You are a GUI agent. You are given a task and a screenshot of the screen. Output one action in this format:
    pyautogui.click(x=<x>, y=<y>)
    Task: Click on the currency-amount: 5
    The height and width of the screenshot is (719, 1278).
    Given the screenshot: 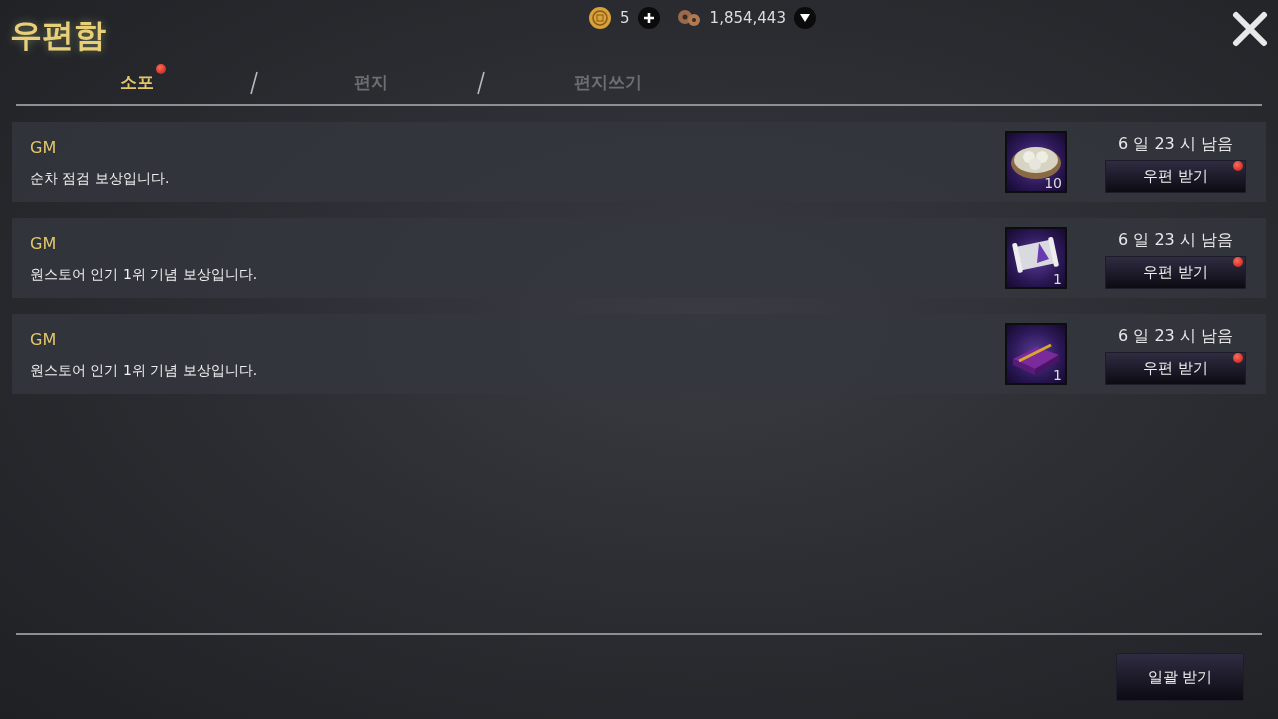 What is the action you would take?
    pyautogui.click(x=625, y=18)
    